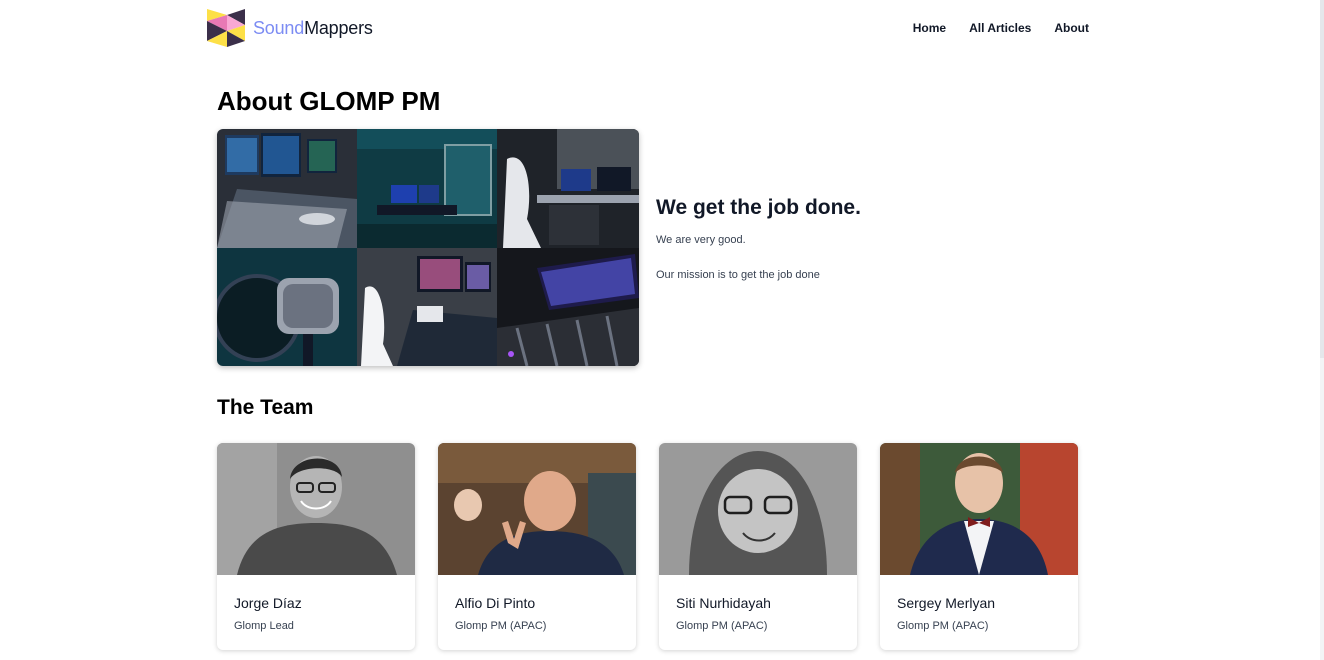 The width and height of the screenshot is (1324, 660). Describe the element at coordinates (758, 207) in the screenshot. I see `tagline: We get the job done.` at that location.